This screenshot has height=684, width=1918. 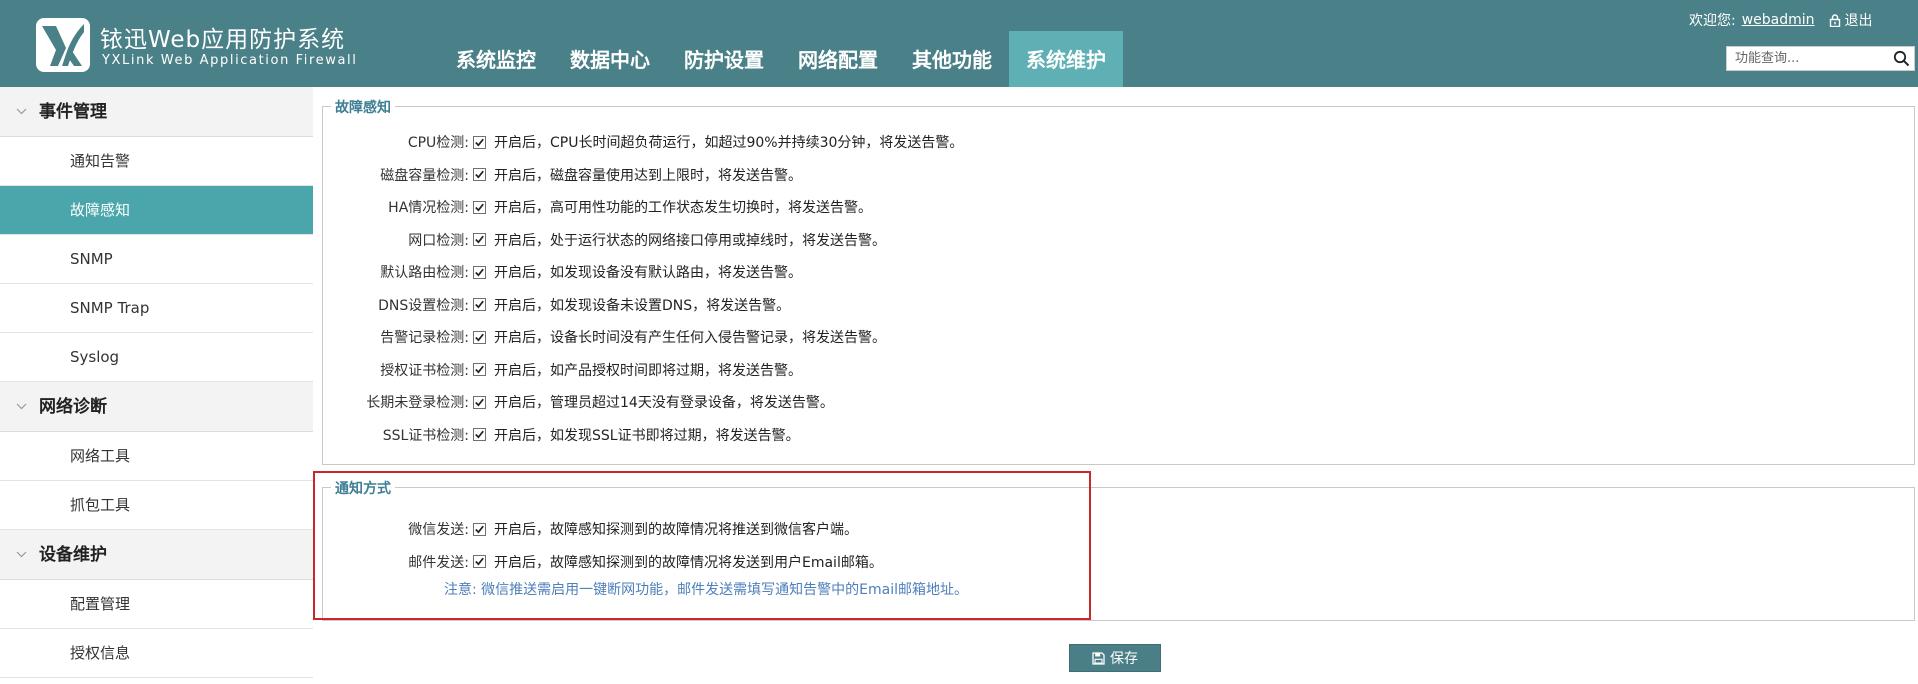 I want to click on product-subtitle: YXLink Web Application Firewall, so click(x=230, y=60).